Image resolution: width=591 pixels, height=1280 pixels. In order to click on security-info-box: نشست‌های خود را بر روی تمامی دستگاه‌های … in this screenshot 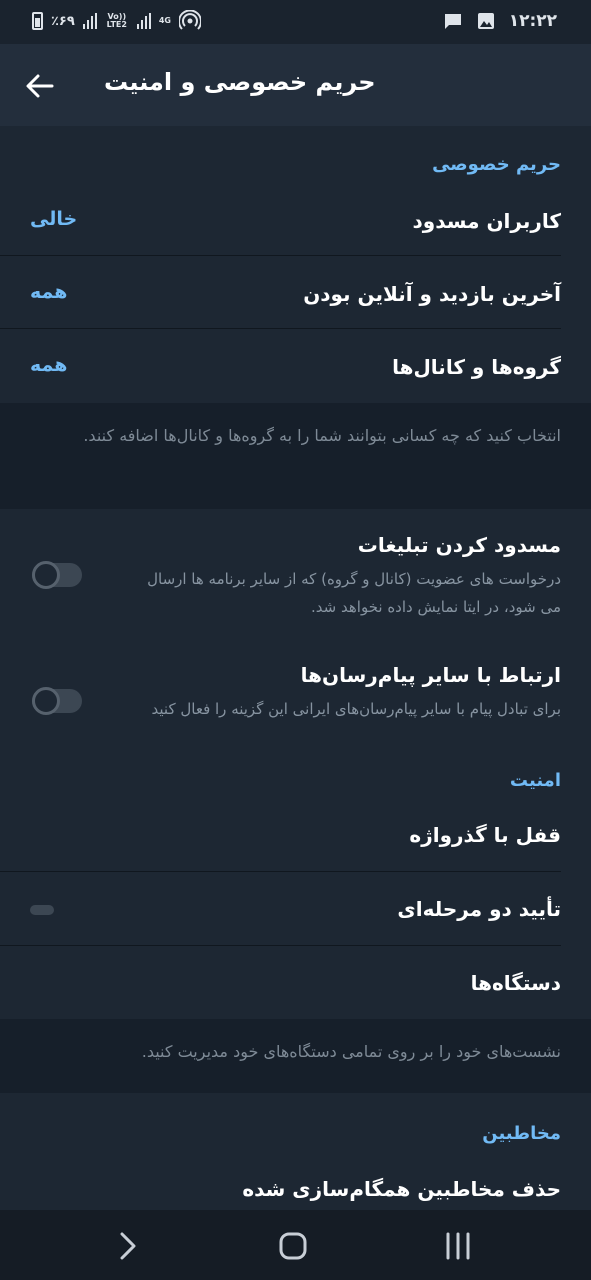, I will do `click(295, 1056)`.